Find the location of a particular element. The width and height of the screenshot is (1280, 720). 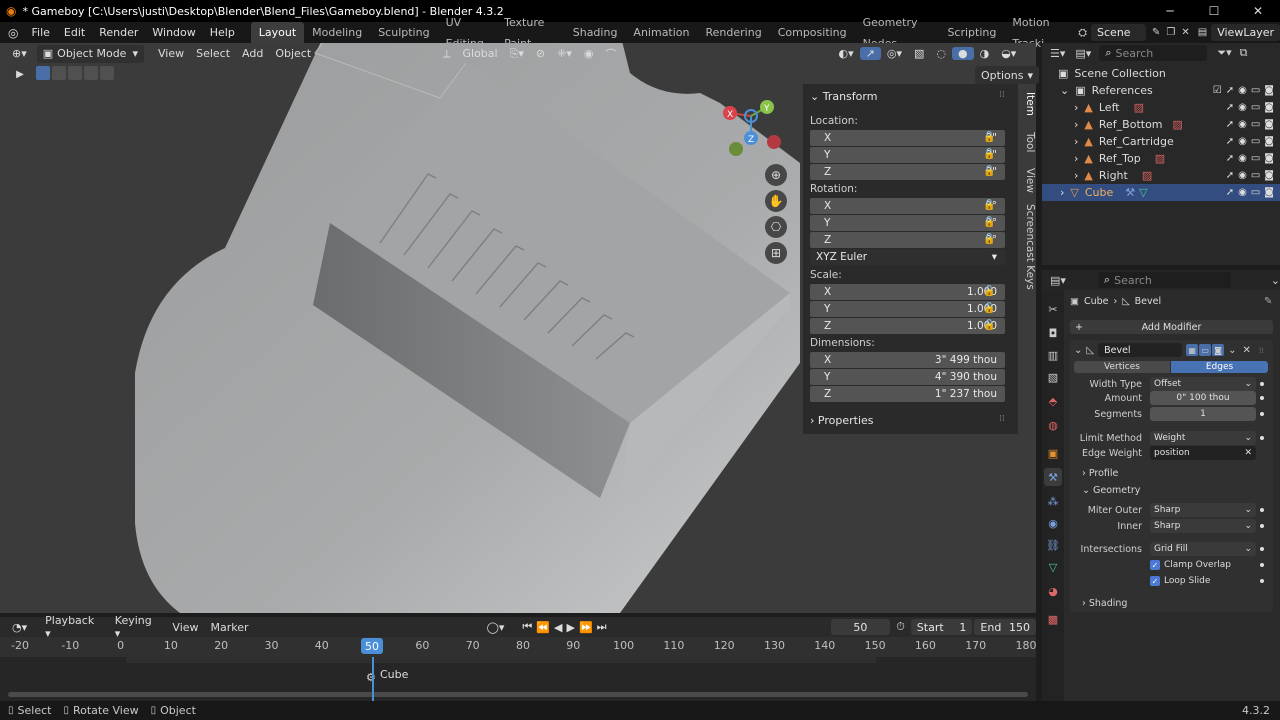

select-subtract-icon is located at coordinates (75, 73).